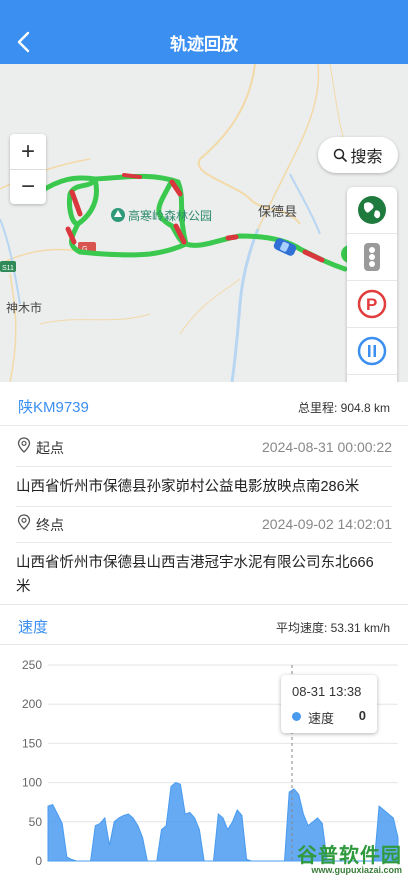  I want to click on pause-icon, so click(372, 351).